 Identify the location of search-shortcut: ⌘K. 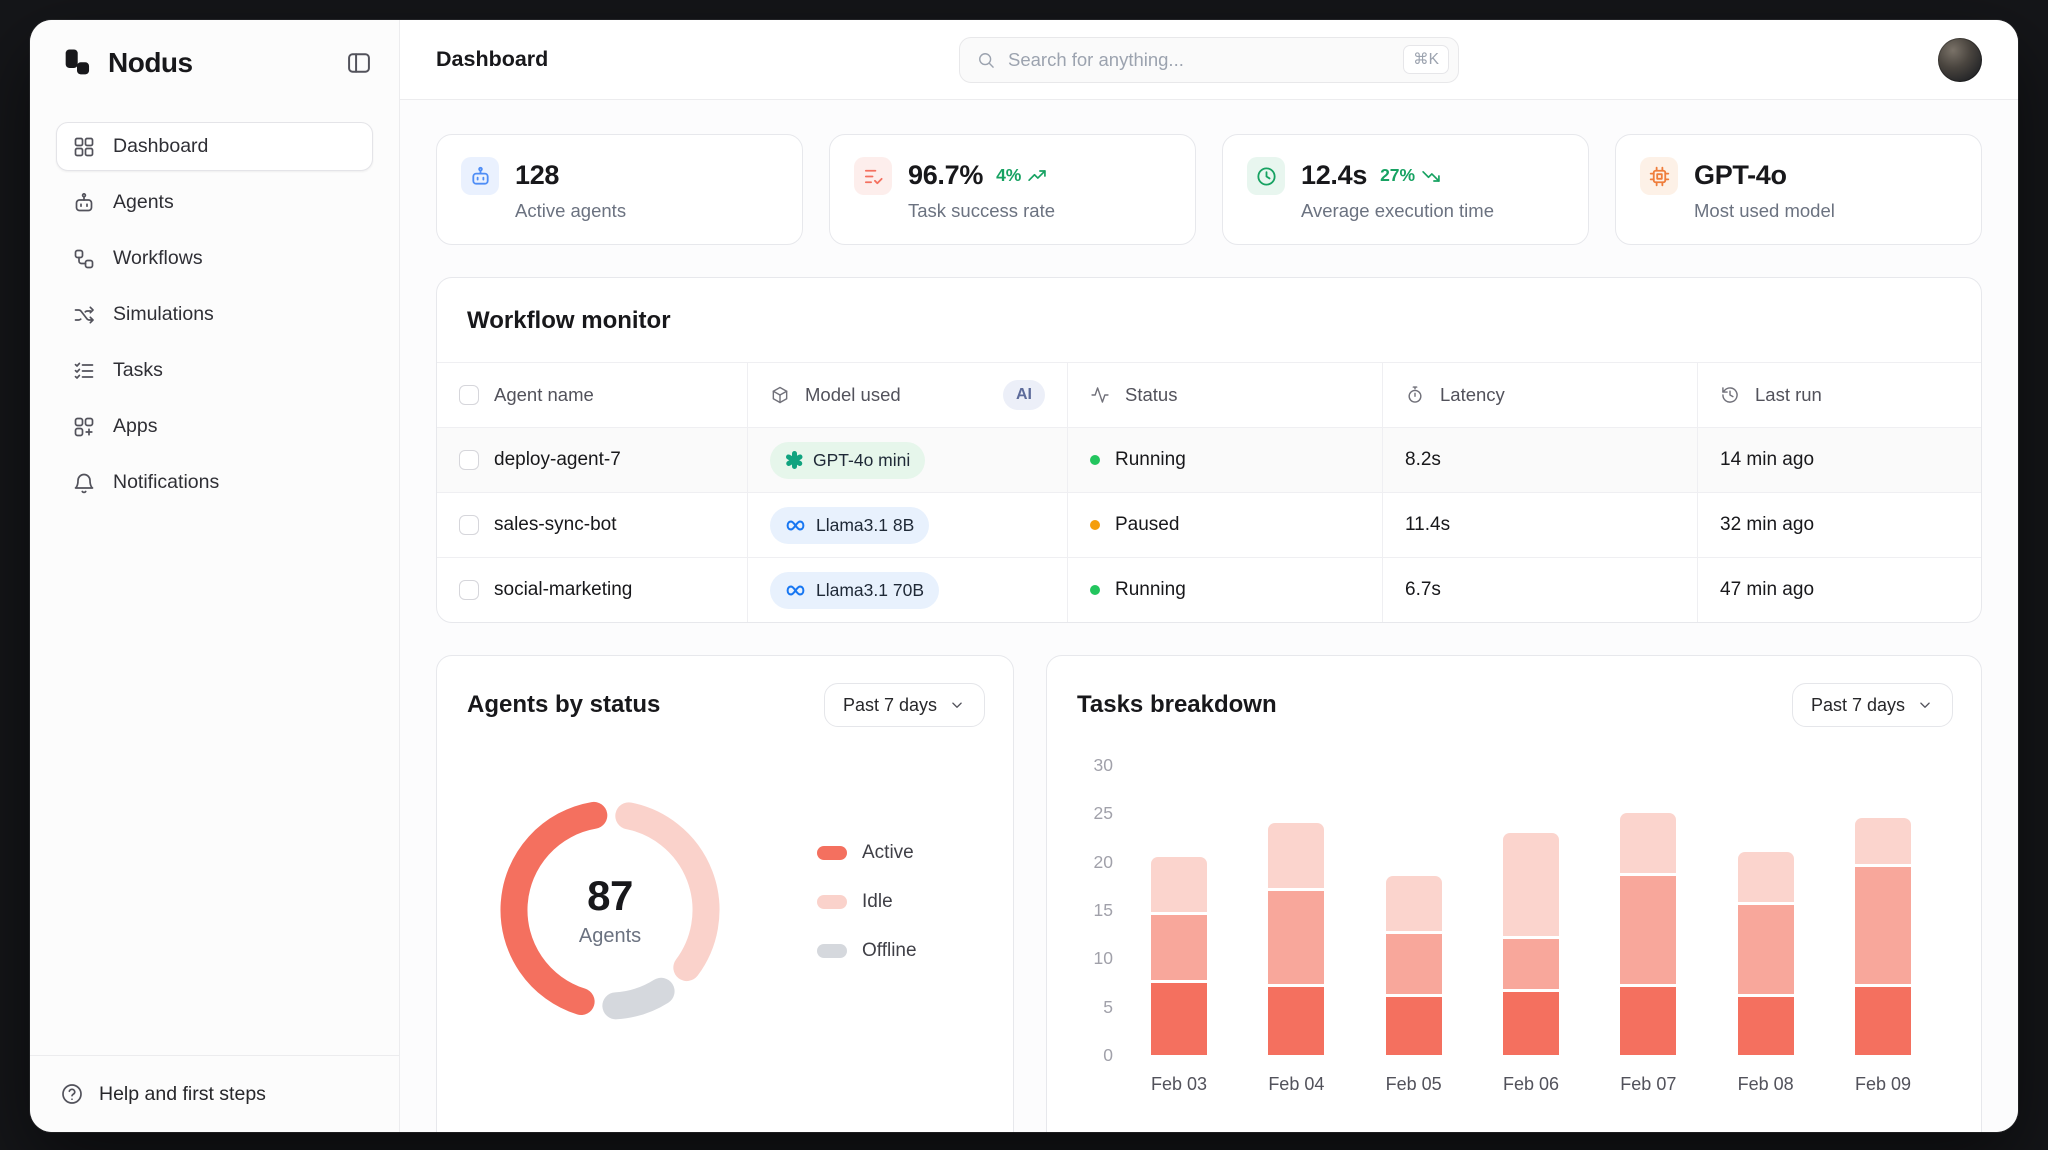
(1426, 59).